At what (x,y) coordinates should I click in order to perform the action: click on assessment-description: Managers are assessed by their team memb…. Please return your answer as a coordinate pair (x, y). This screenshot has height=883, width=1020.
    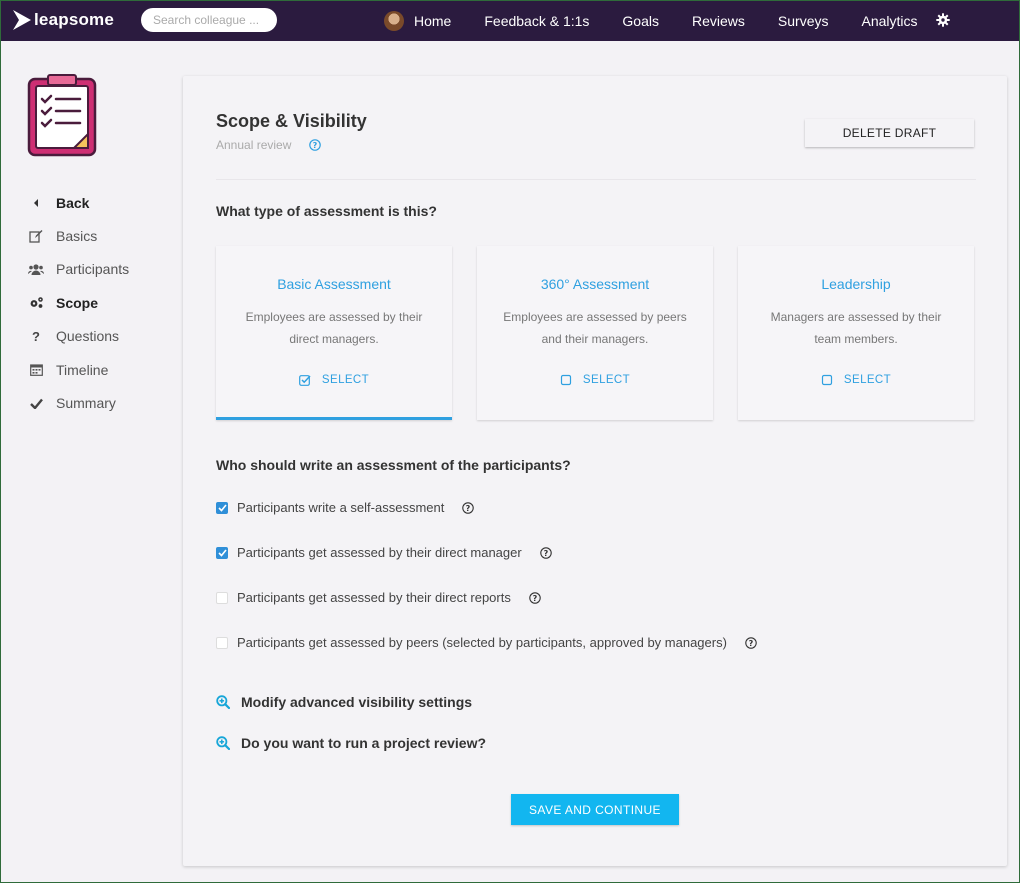
    Looking at the image, I should click on (856, 328).